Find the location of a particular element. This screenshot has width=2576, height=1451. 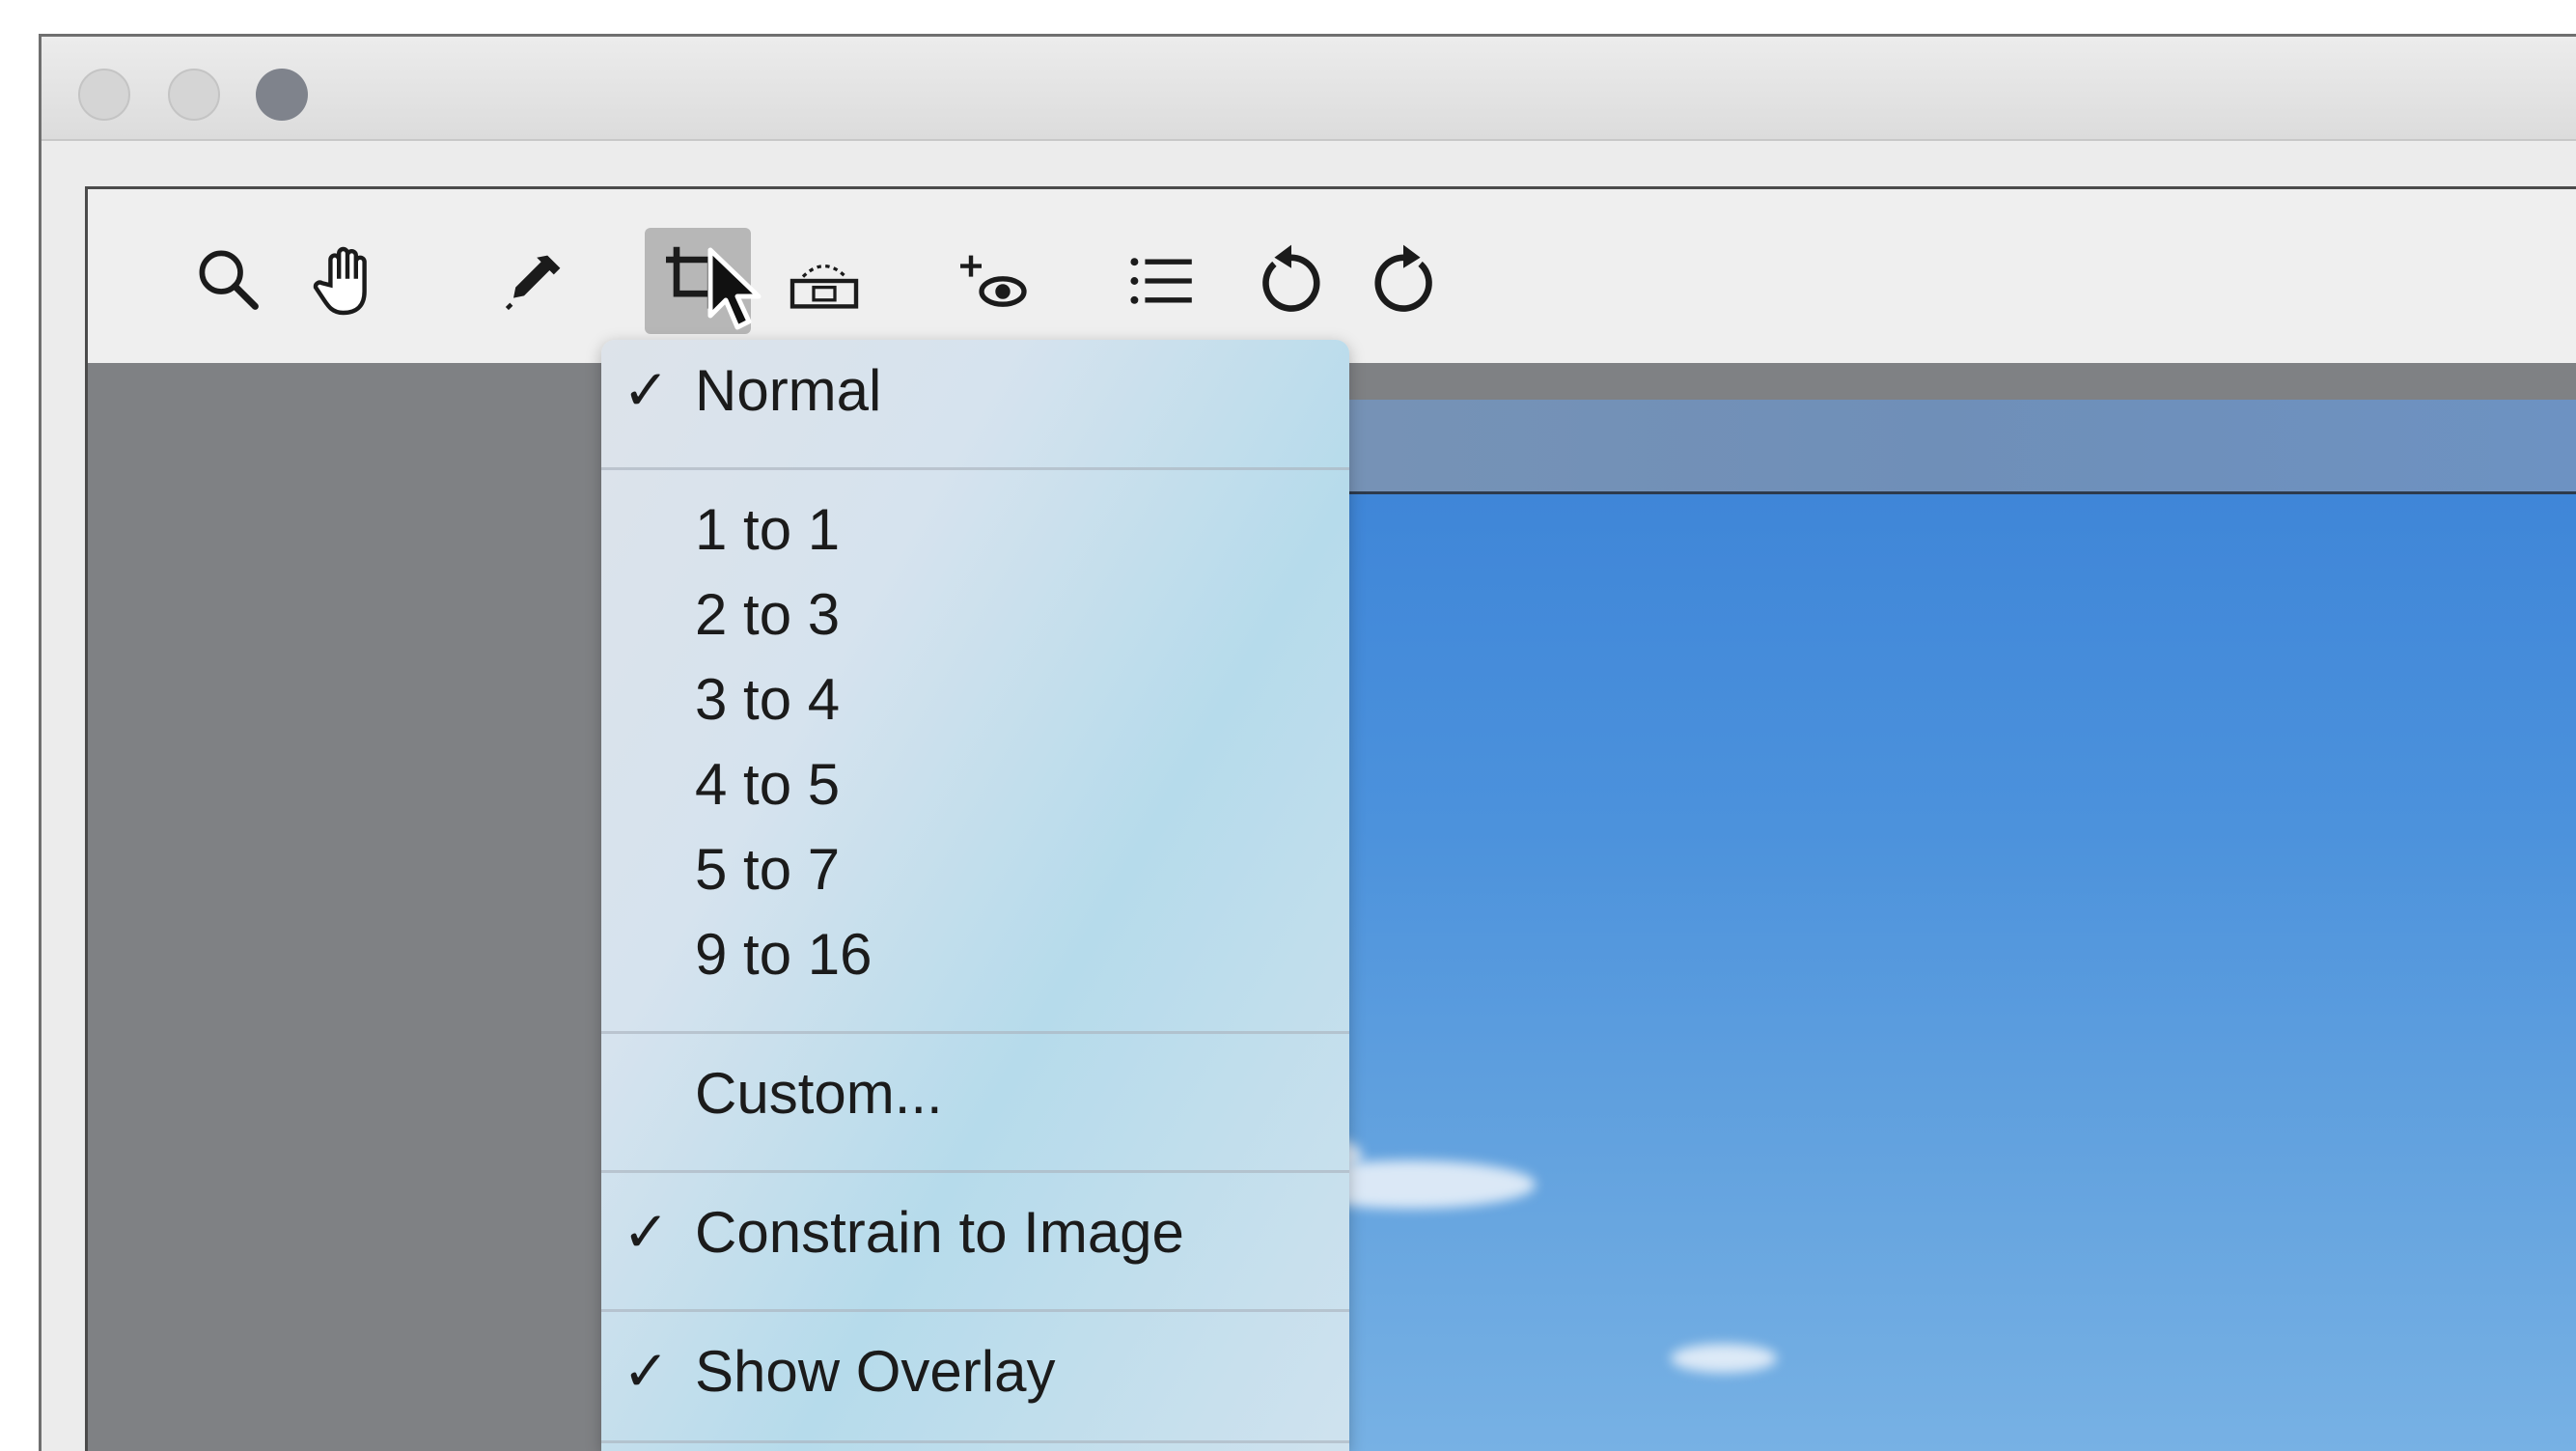

menu-item-label: 3 to 4 is located at coordinates (768, 699).